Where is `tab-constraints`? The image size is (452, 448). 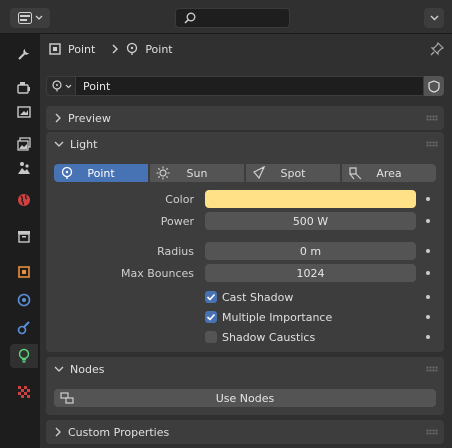 tab-constraints is located at coordinates (24, 328).